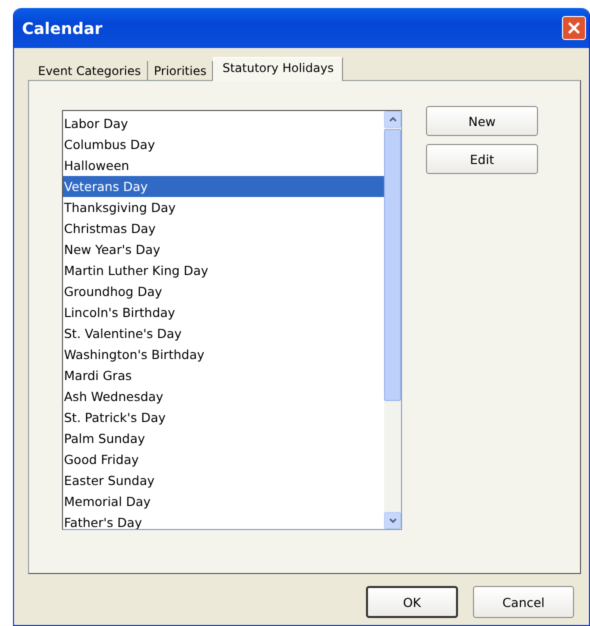  What do you see at coordinates (392, 119) in the screenshot?
I see `scroll-up-button` at bounding box center [392, 119].